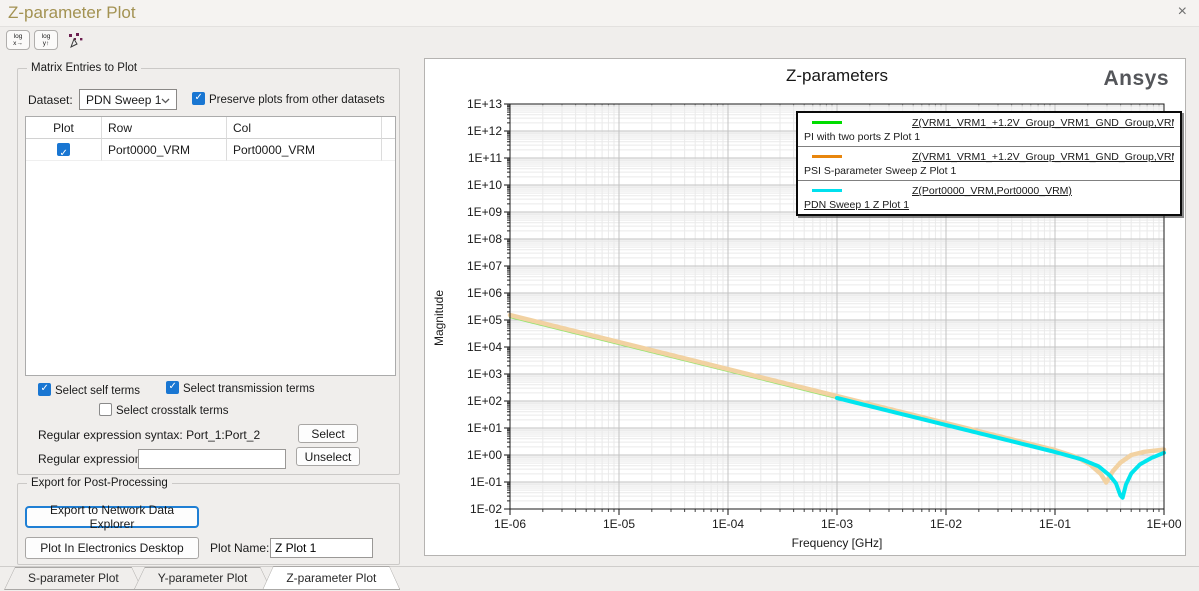 The image size is (1199, 591). What do you see at coordinates (857, 205) in the screenshot?
I see `legend-dataset-name: PDN Sweep 1 Z Plot 1` at bounding box center [857, 205].